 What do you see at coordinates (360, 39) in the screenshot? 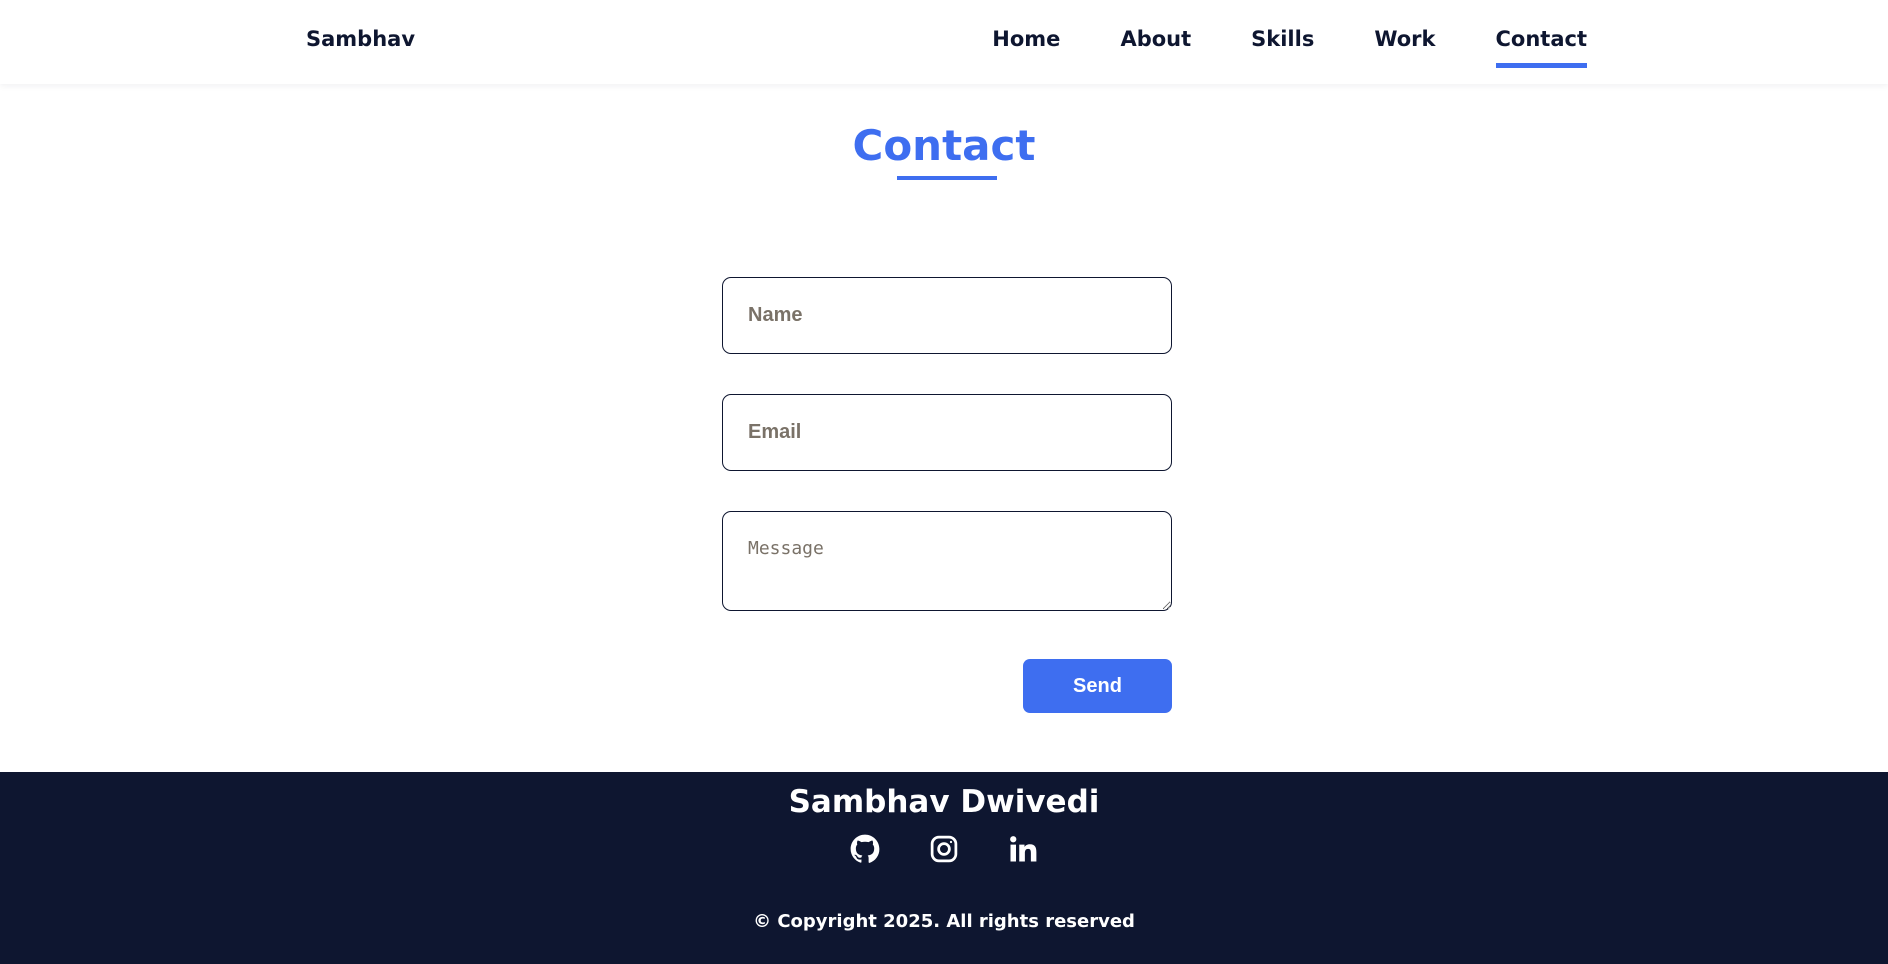
I see `brand-logo-link: Sambhav` at bounding box center [360, 39].